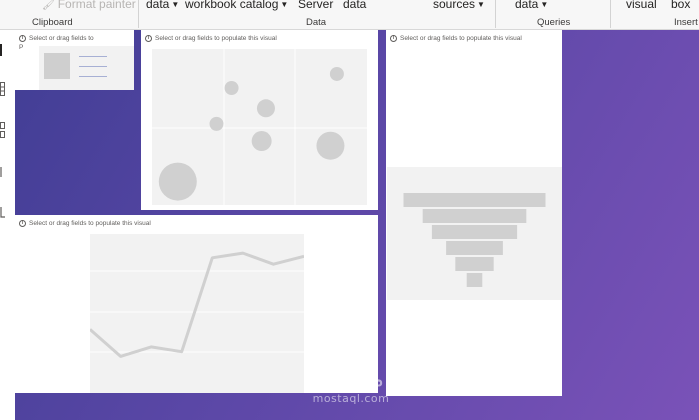 The image size is (699, 420). Describe the element at coordinates (316, 22) in the screenshot. I see `data-group-label: Data` at that location.